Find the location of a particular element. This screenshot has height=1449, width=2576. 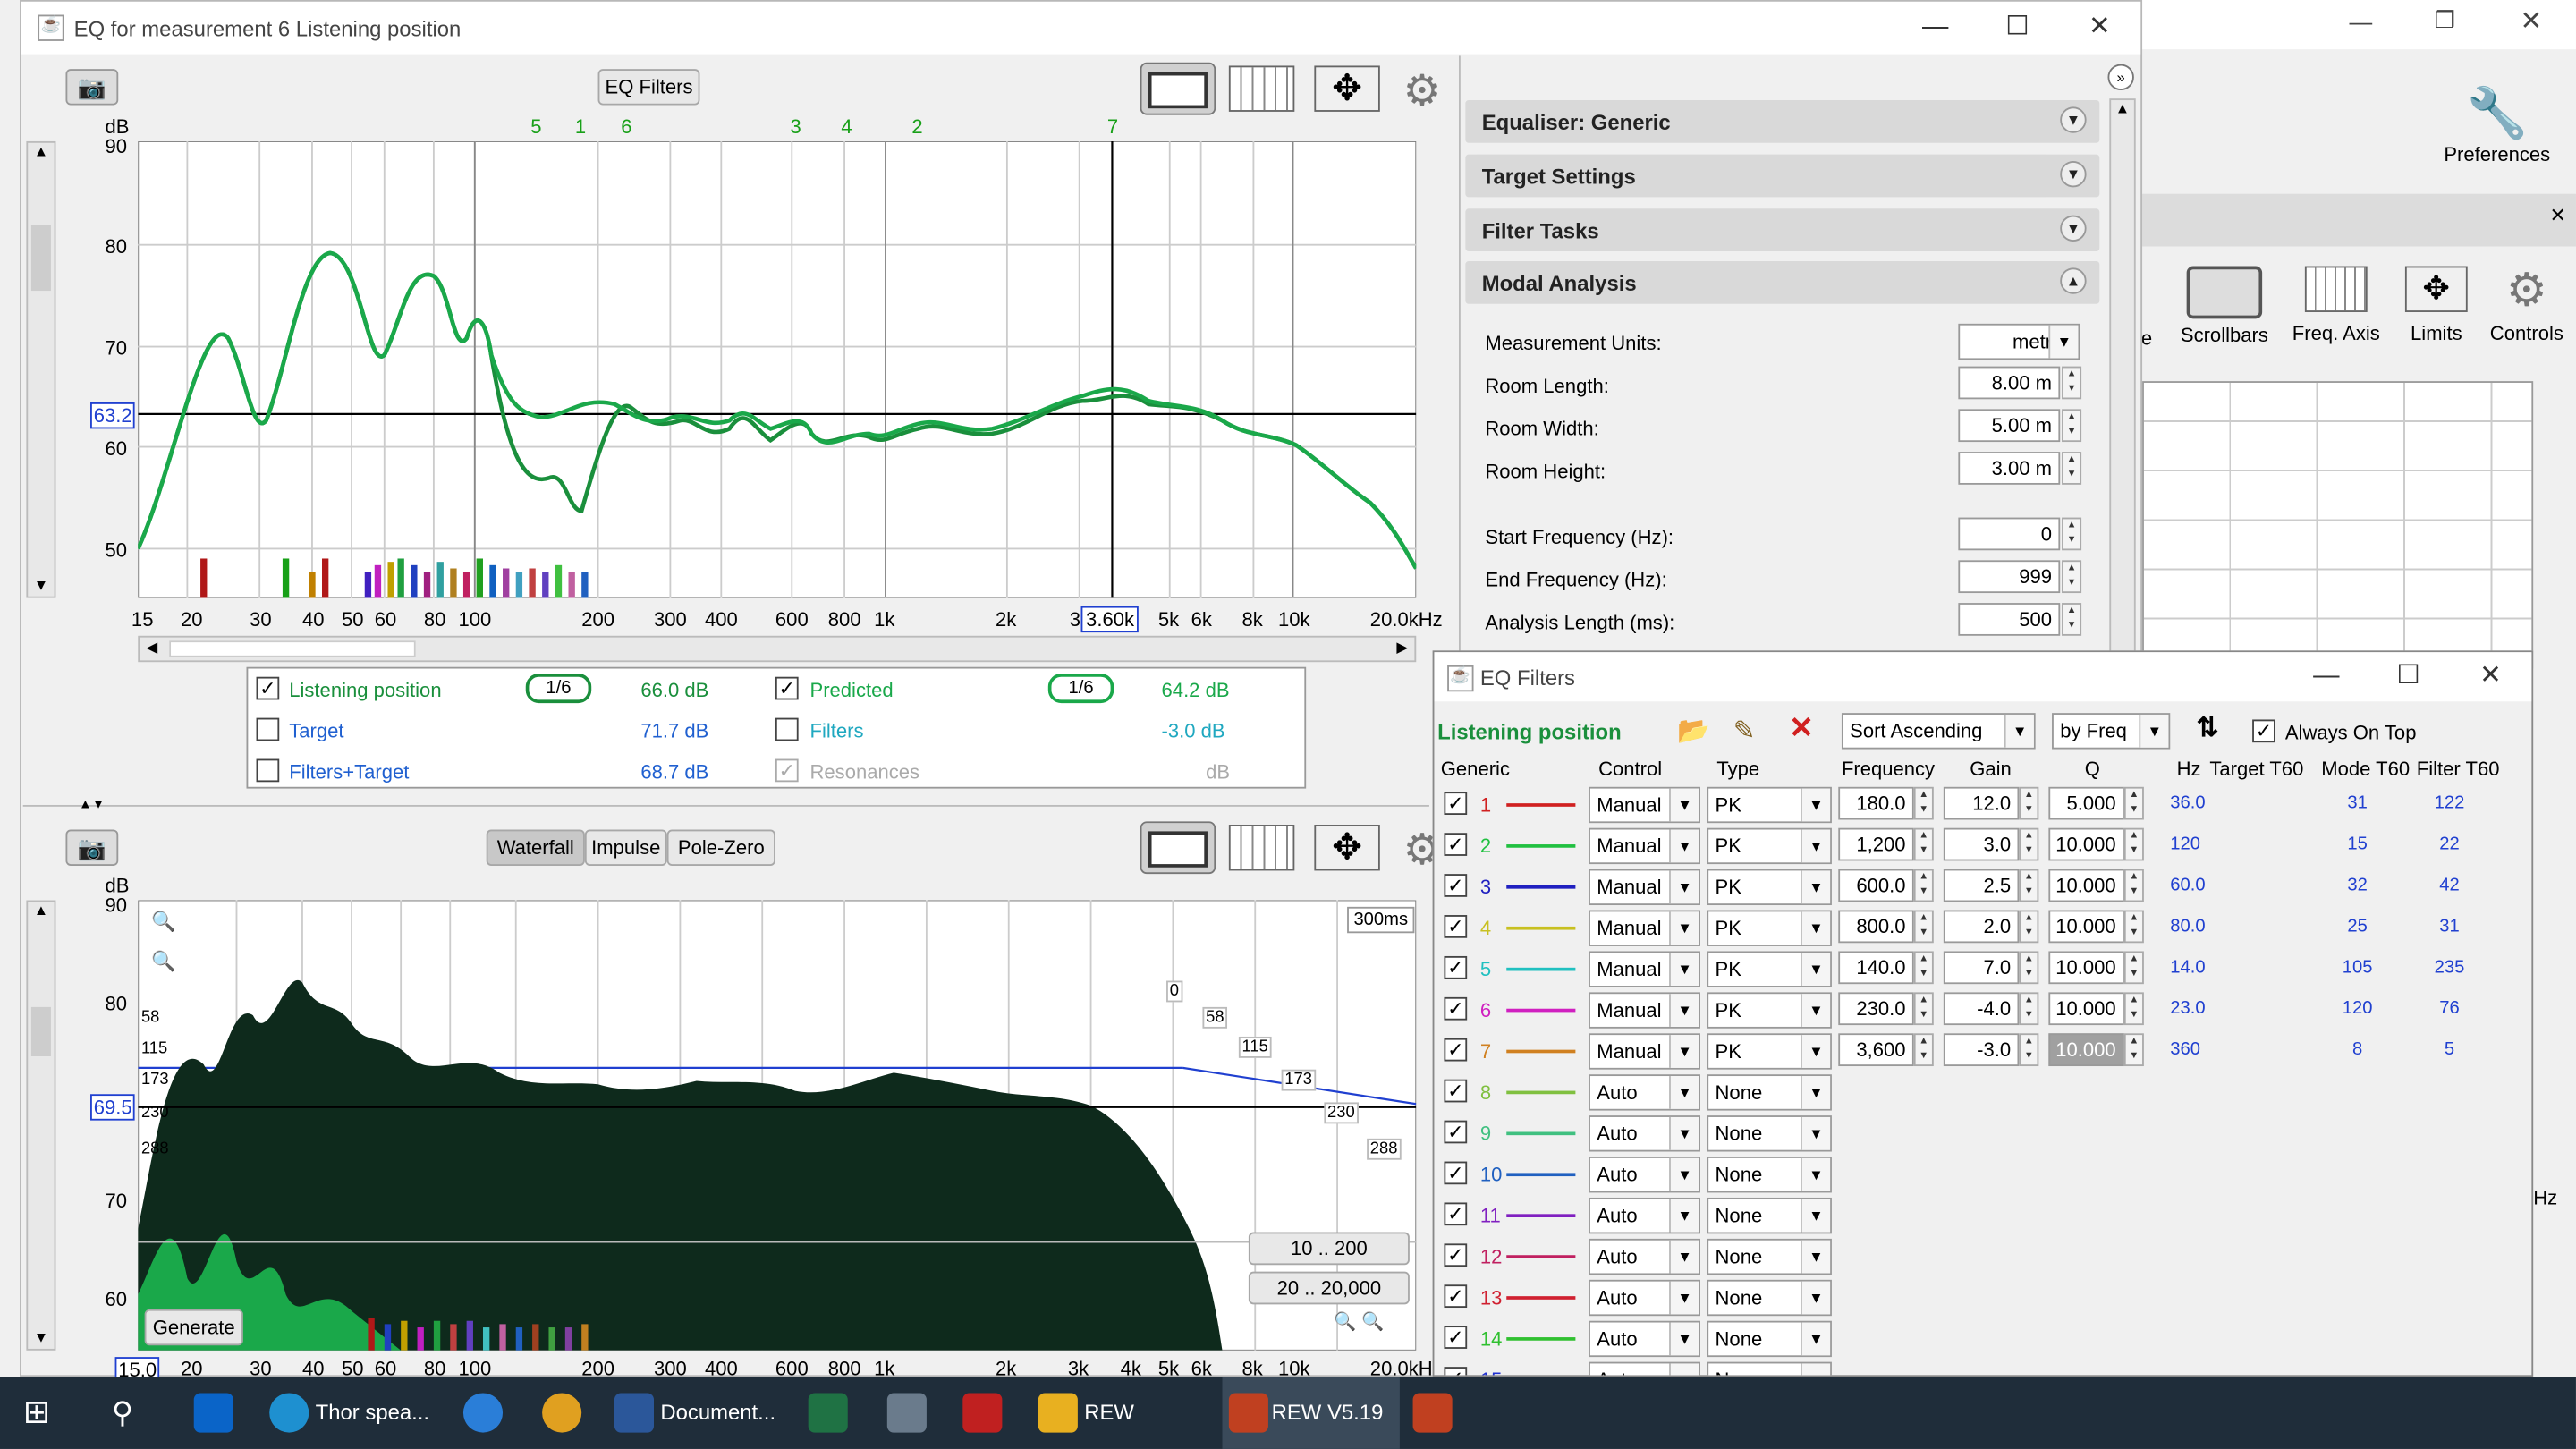

acrobat-icon is located at coordinates (982, 1413).